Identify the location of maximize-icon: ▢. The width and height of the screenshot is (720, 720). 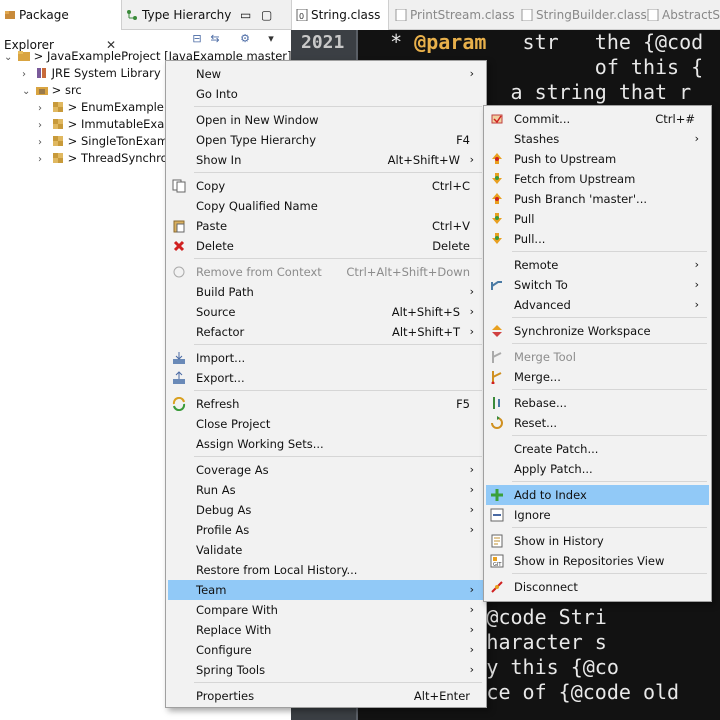
(268, 15).